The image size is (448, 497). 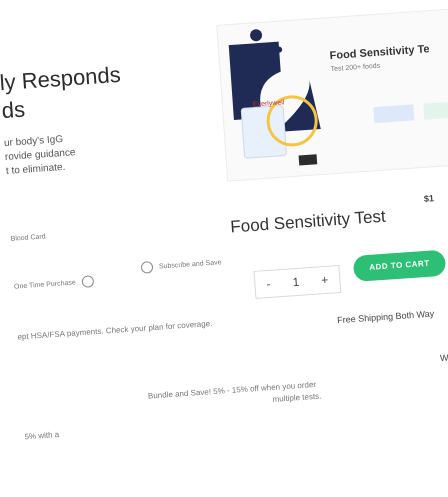 What do you see at coordinates (308, 221) in the screenshot?
I see `product-title: Food Sensitivity Test` at bounding box center [308, 221].